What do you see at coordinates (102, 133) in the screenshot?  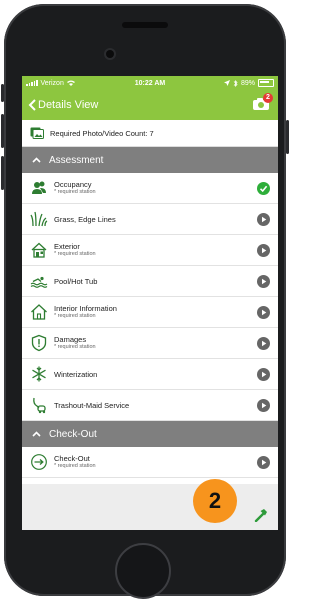 I see `required-count-label: Required Photo/Video Count: 7` at bounding box center [102, 133].